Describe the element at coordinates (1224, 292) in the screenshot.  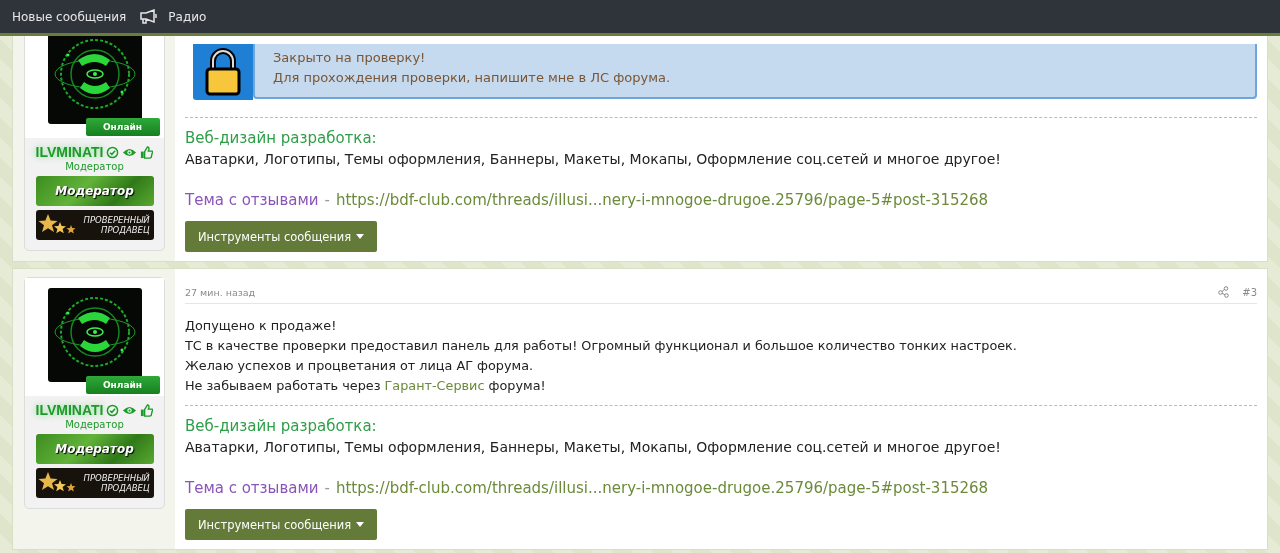
I see `share-icon` at that location.